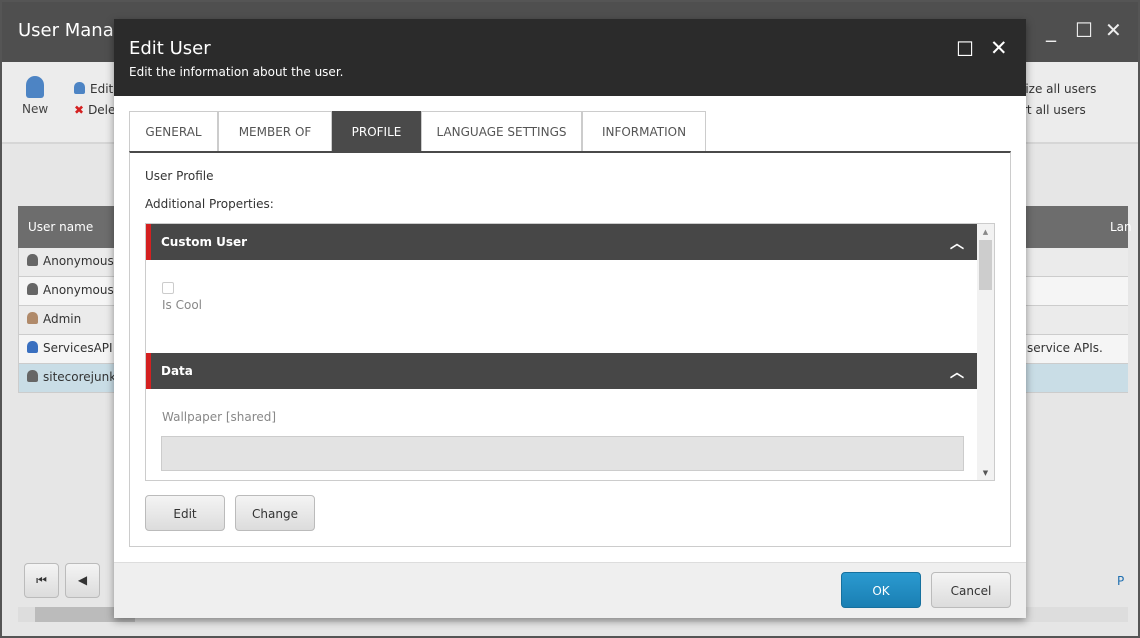 This screenshot has height=638, width=1140. Describe the element at coordinates (376, 131) in the screenshot. I see `tab-profile: PROFILE` at that location.